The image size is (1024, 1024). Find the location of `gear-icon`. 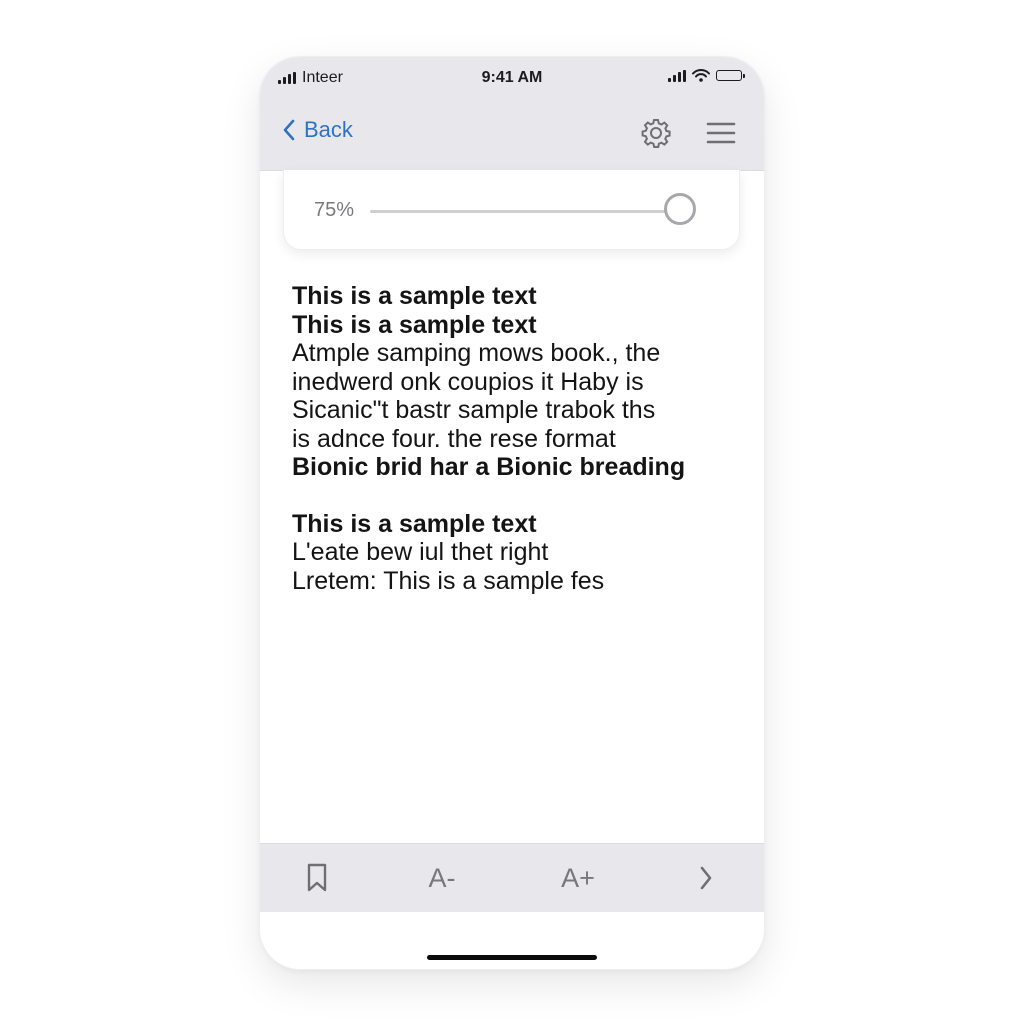

gear-icon is located at coordinates (656, 133).